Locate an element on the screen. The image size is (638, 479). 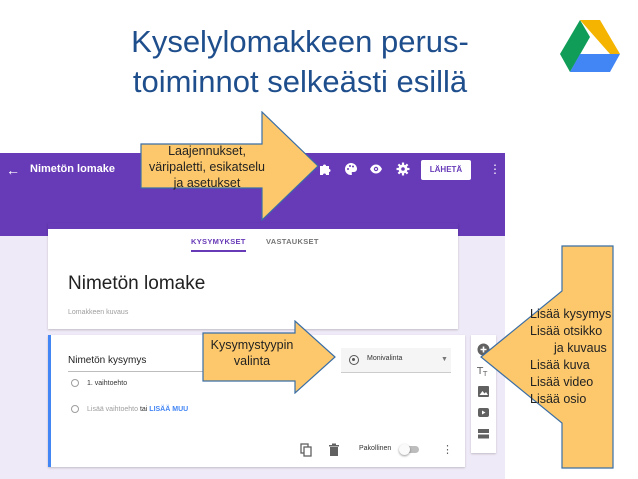
form-title-field: Nimetön lomake is located at coordinates (136, 284).